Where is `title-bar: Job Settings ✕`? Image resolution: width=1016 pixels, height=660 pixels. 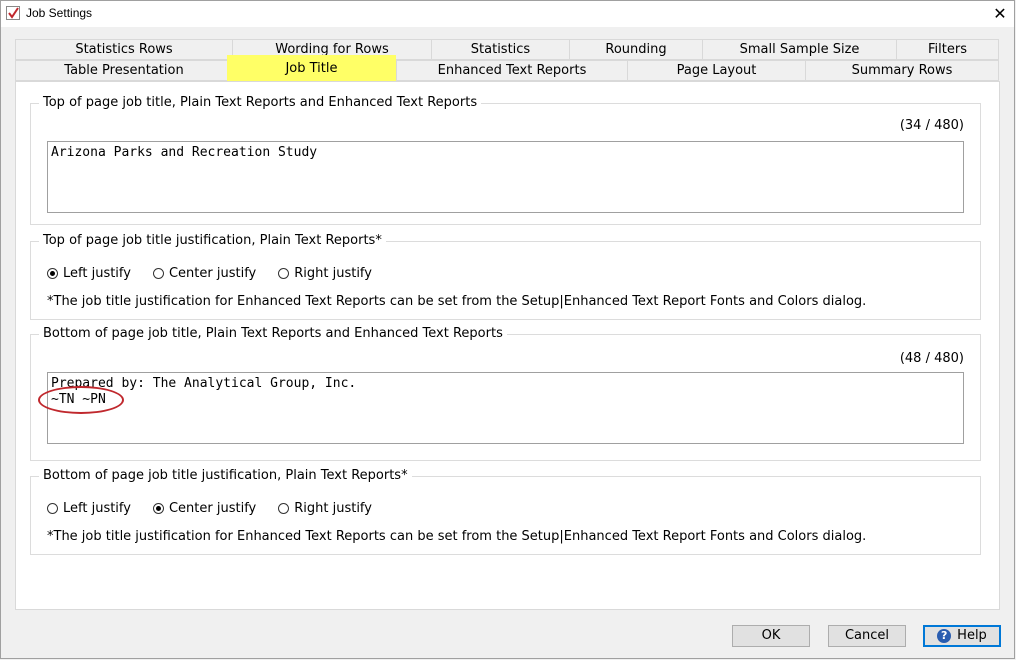
title-bar: Job Settings ✕ is located at coordinates (507, 14).